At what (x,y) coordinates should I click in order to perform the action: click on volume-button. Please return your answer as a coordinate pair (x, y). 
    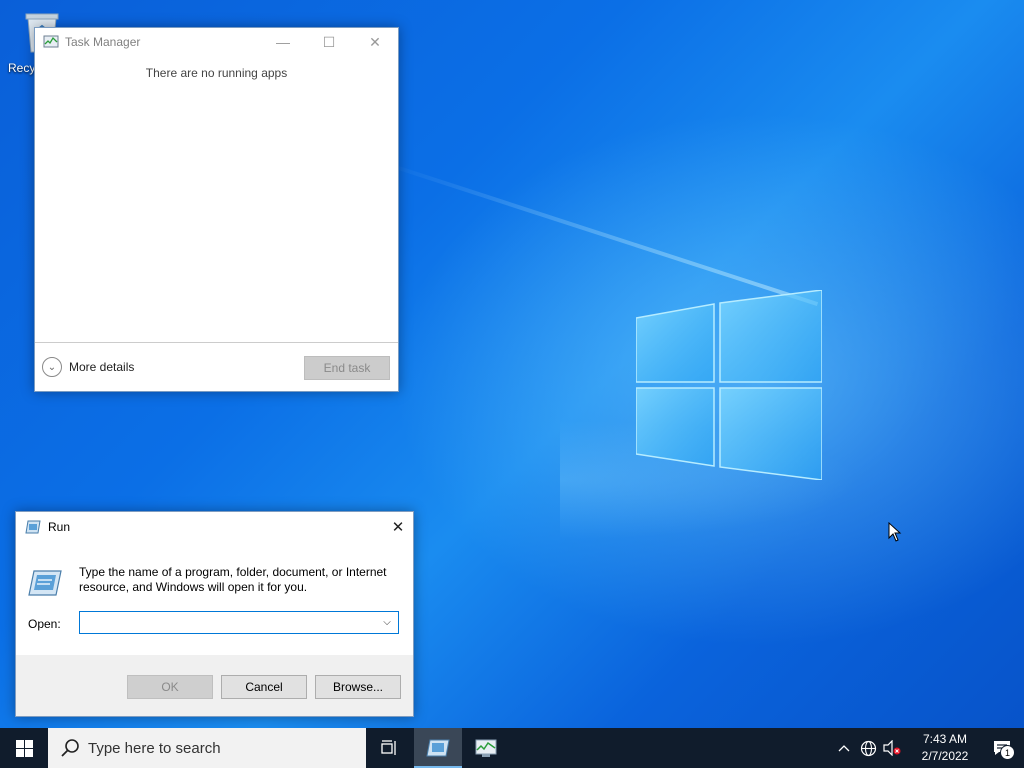
    Looking at the image, I should click on (892, 748).